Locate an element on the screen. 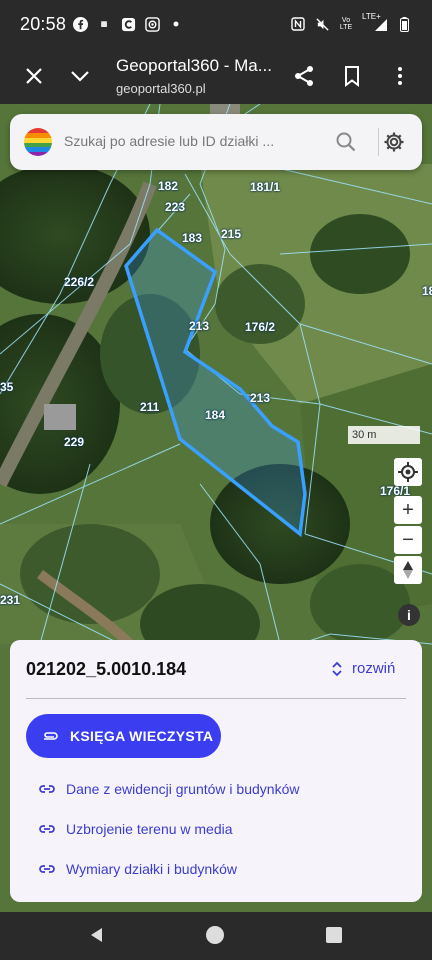 Image resolution: width=432 pixels, height=960 pixels. page-url: geoportal360.pl is located at coordinates (161, 88).